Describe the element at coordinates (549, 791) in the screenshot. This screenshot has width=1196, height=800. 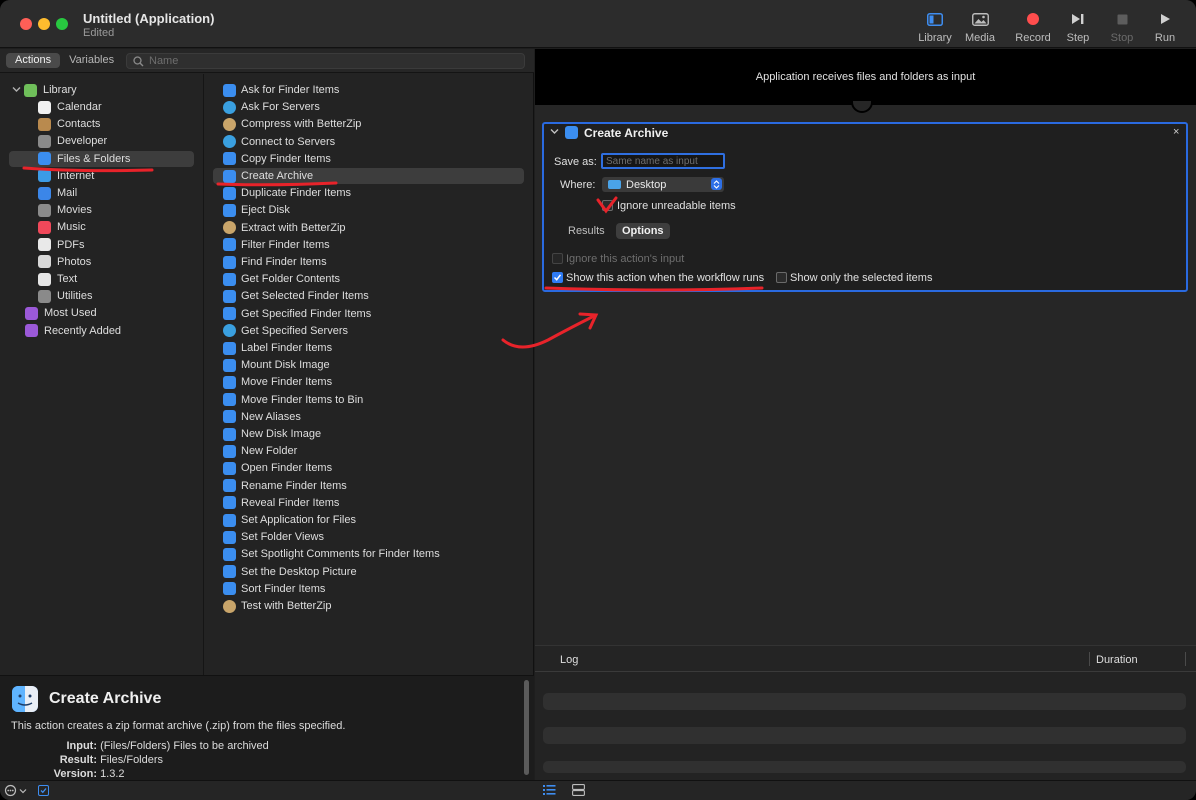
I see `list-view-button` at that location.